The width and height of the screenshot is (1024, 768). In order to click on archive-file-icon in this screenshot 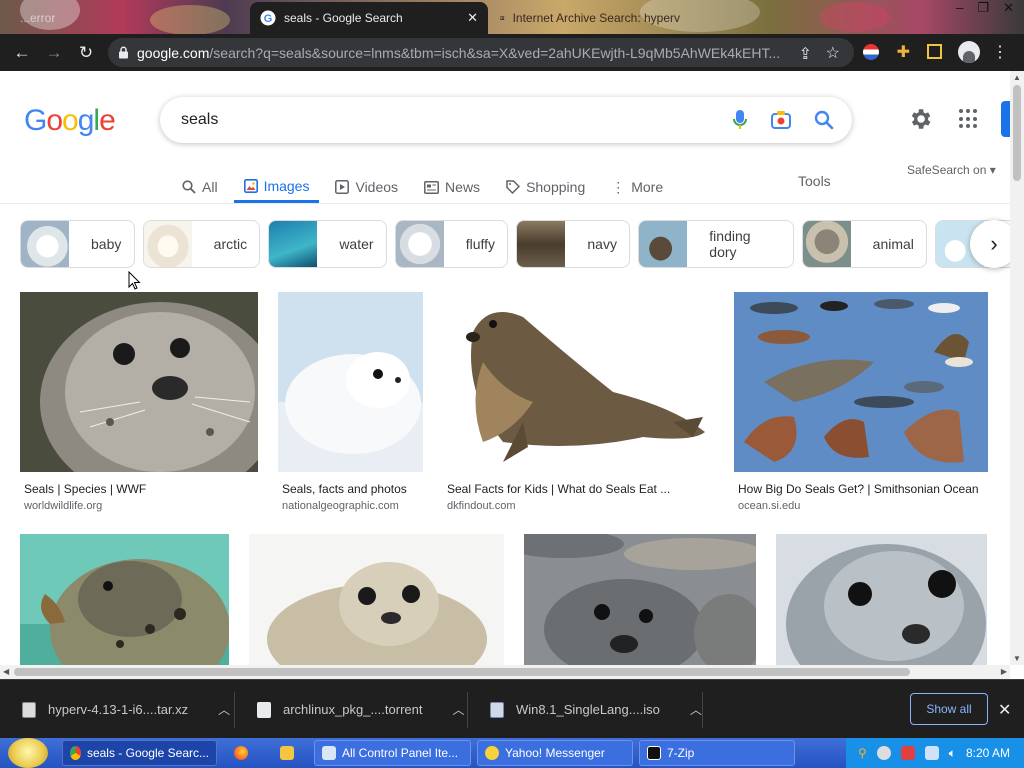, I will do `click(29, 709)`.